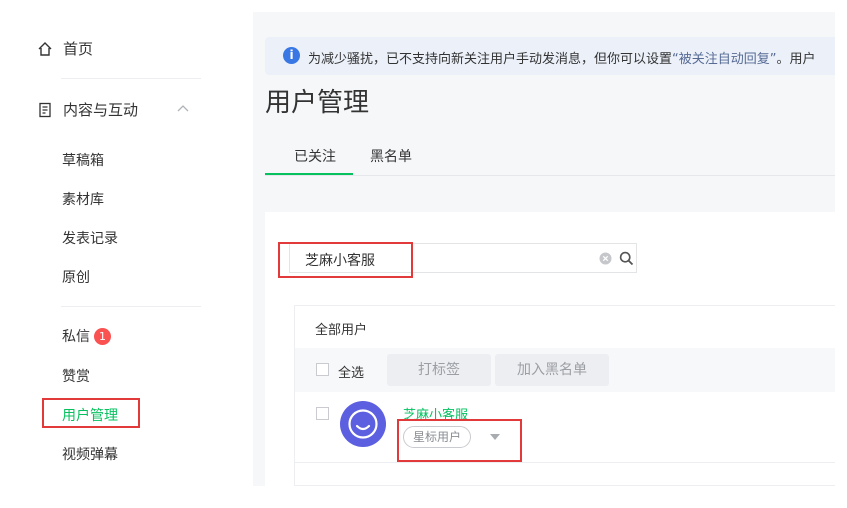 This screenshot has width=847, height=508. Describe the element at coordinates (490, 59) in the screenshot. I see `notice-text-before: 为减少骚扰，已不支持向新关注用户手动发消息，但你可以设置` at that location.